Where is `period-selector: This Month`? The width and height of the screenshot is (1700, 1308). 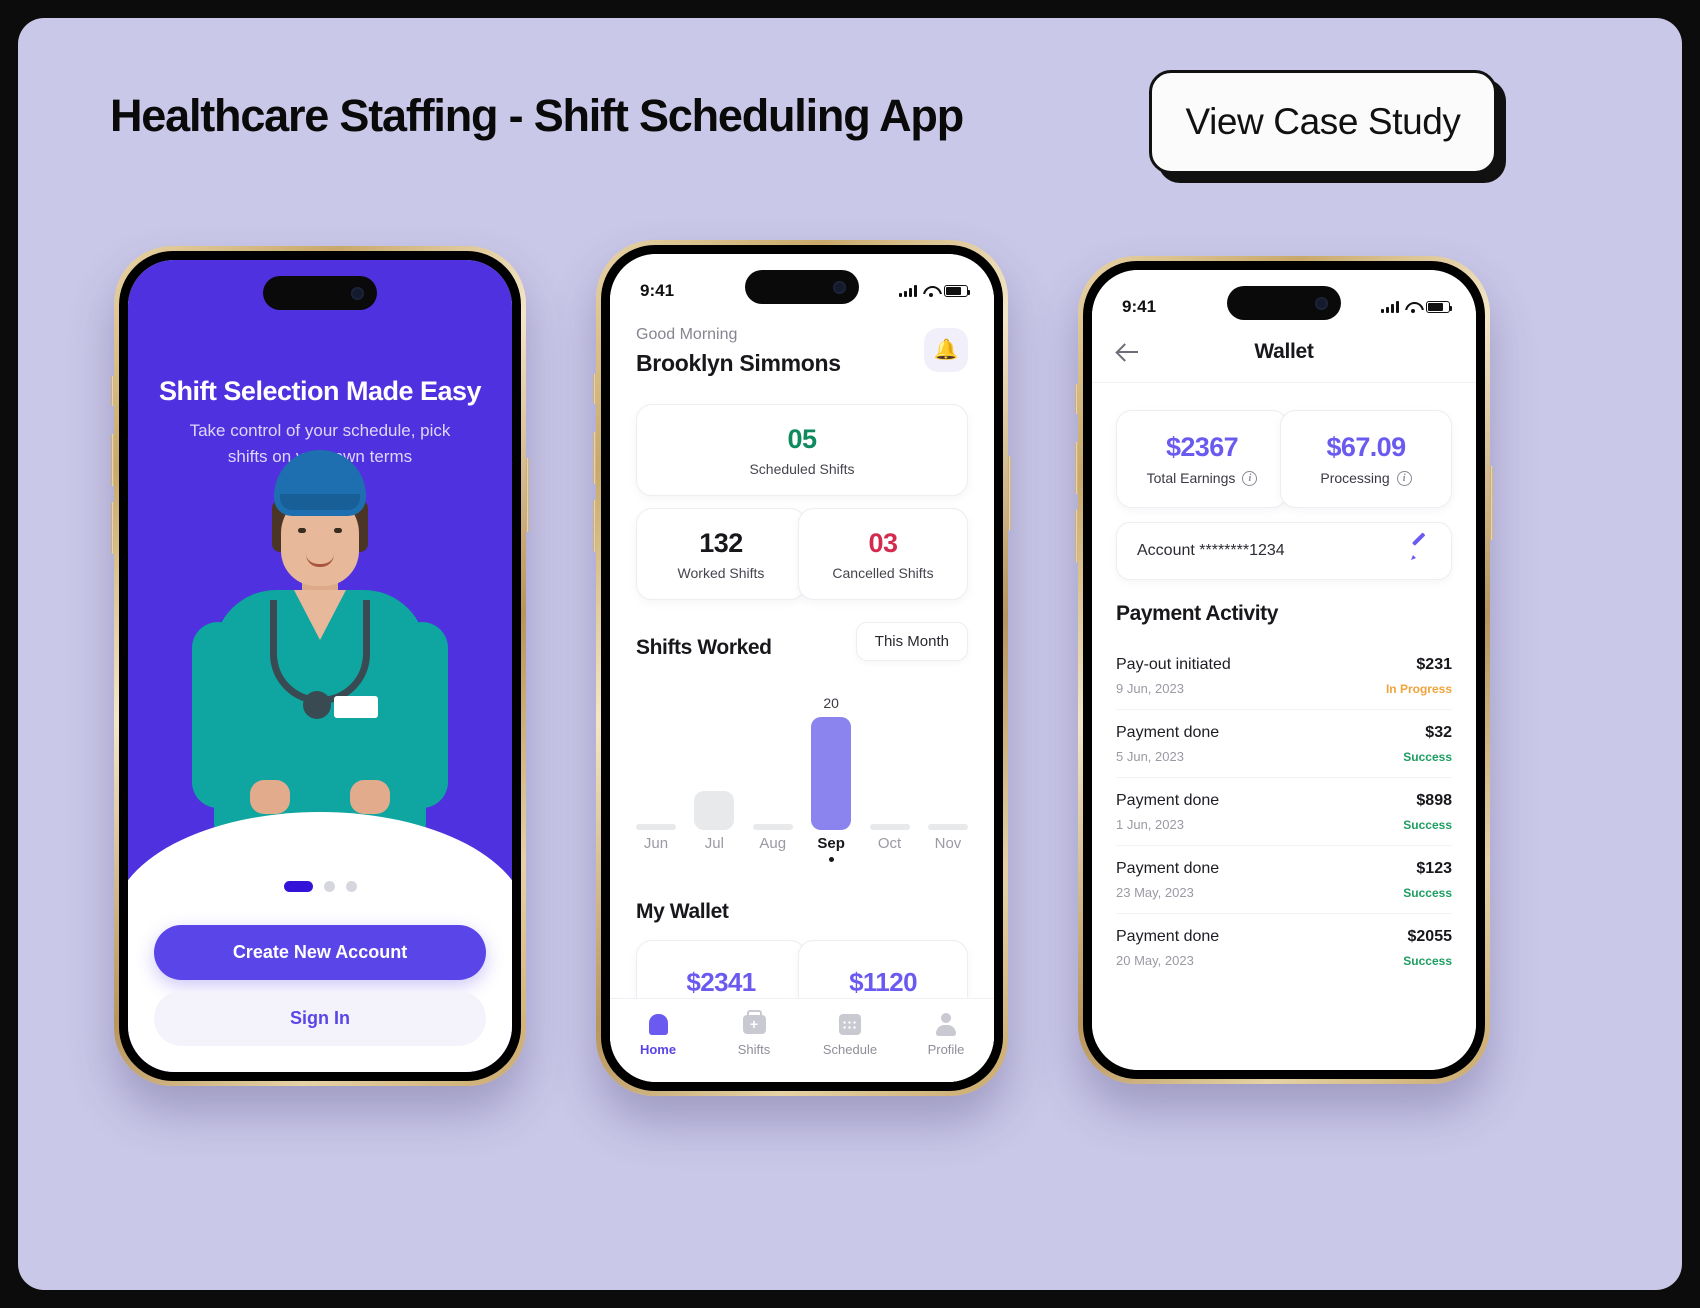 period-selector: This Month is located at coordinates (911, 641).